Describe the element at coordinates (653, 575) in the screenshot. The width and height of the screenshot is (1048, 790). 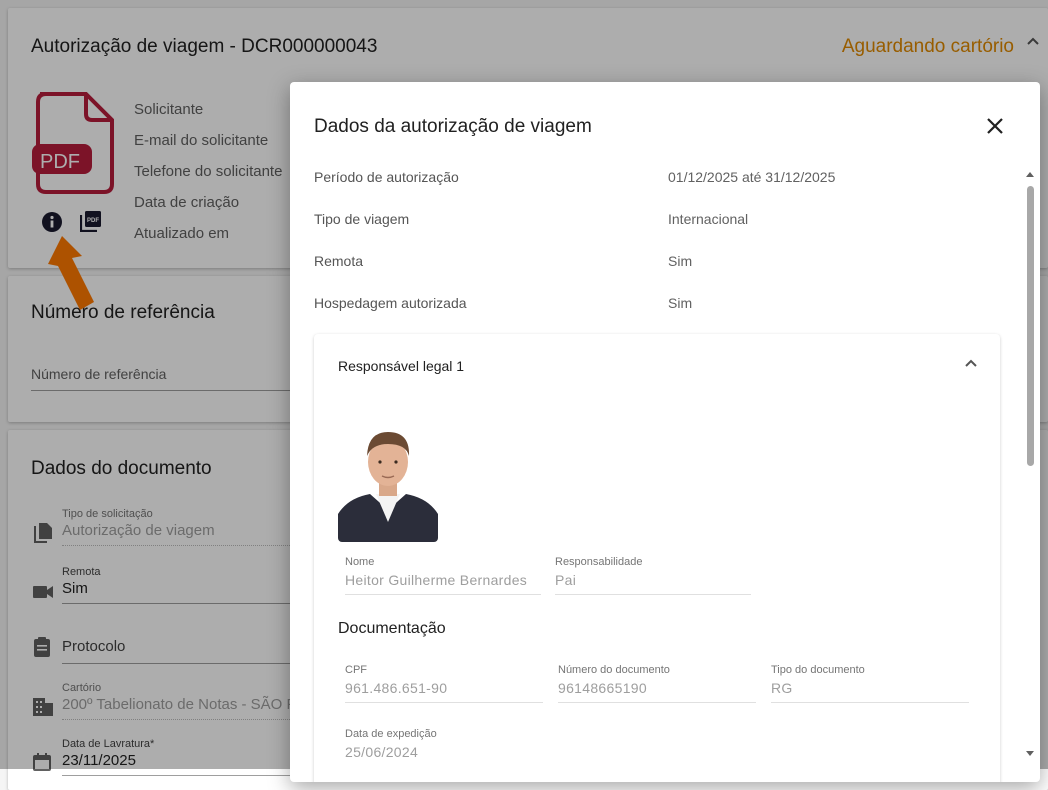
I see `responsibility-field: Responsabilidade Pai` at that location.